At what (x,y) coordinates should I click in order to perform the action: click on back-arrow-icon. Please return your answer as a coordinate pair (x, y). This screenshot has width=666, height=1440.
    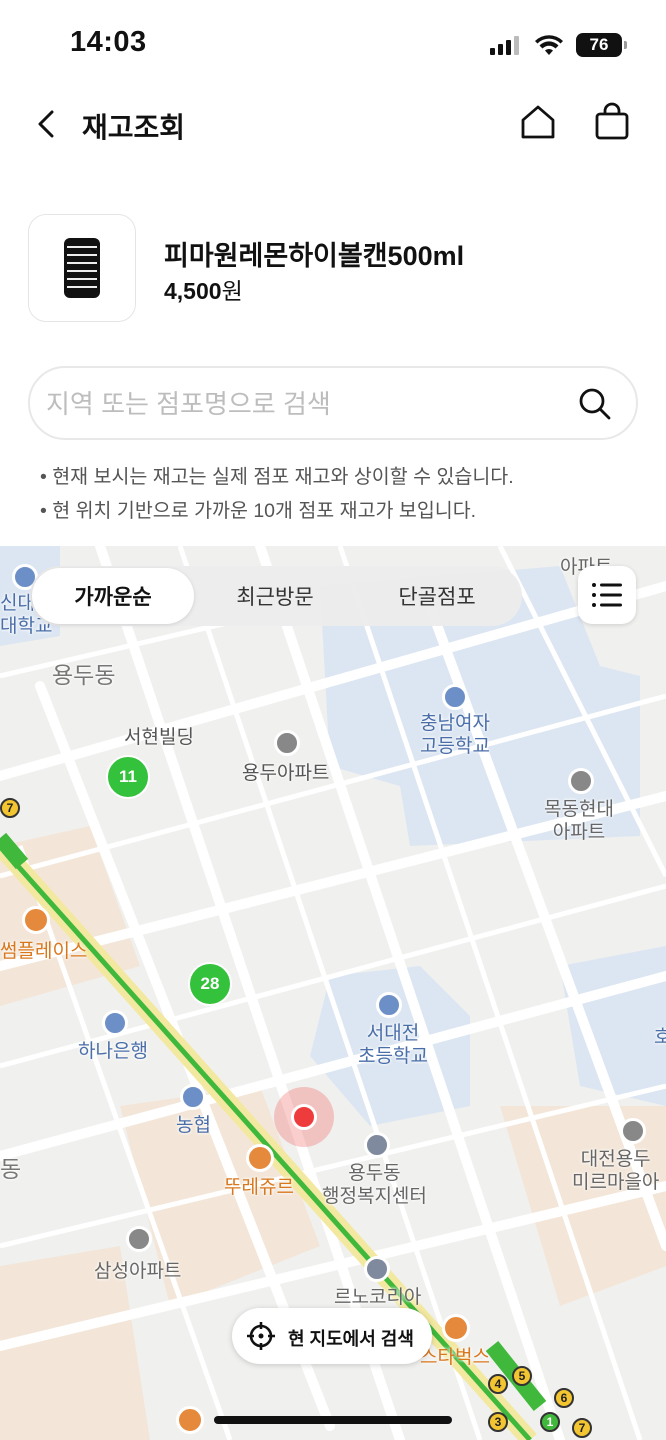
    Looking at the image, I should click on (48, 124).